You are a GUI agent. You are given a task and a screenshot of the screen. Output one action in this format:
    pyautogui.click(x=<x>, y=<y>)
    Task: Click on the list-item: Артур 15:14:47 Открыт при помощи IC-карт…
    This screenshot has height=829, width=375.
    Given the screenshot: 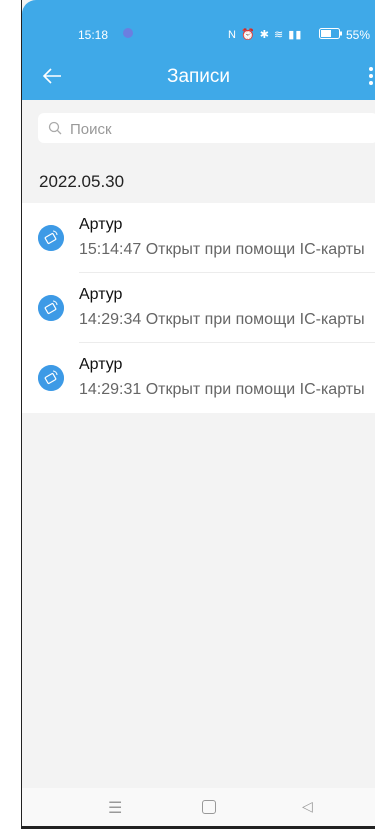 What is the action you would take?
    pyautogui.click(x=198, y=238)
    